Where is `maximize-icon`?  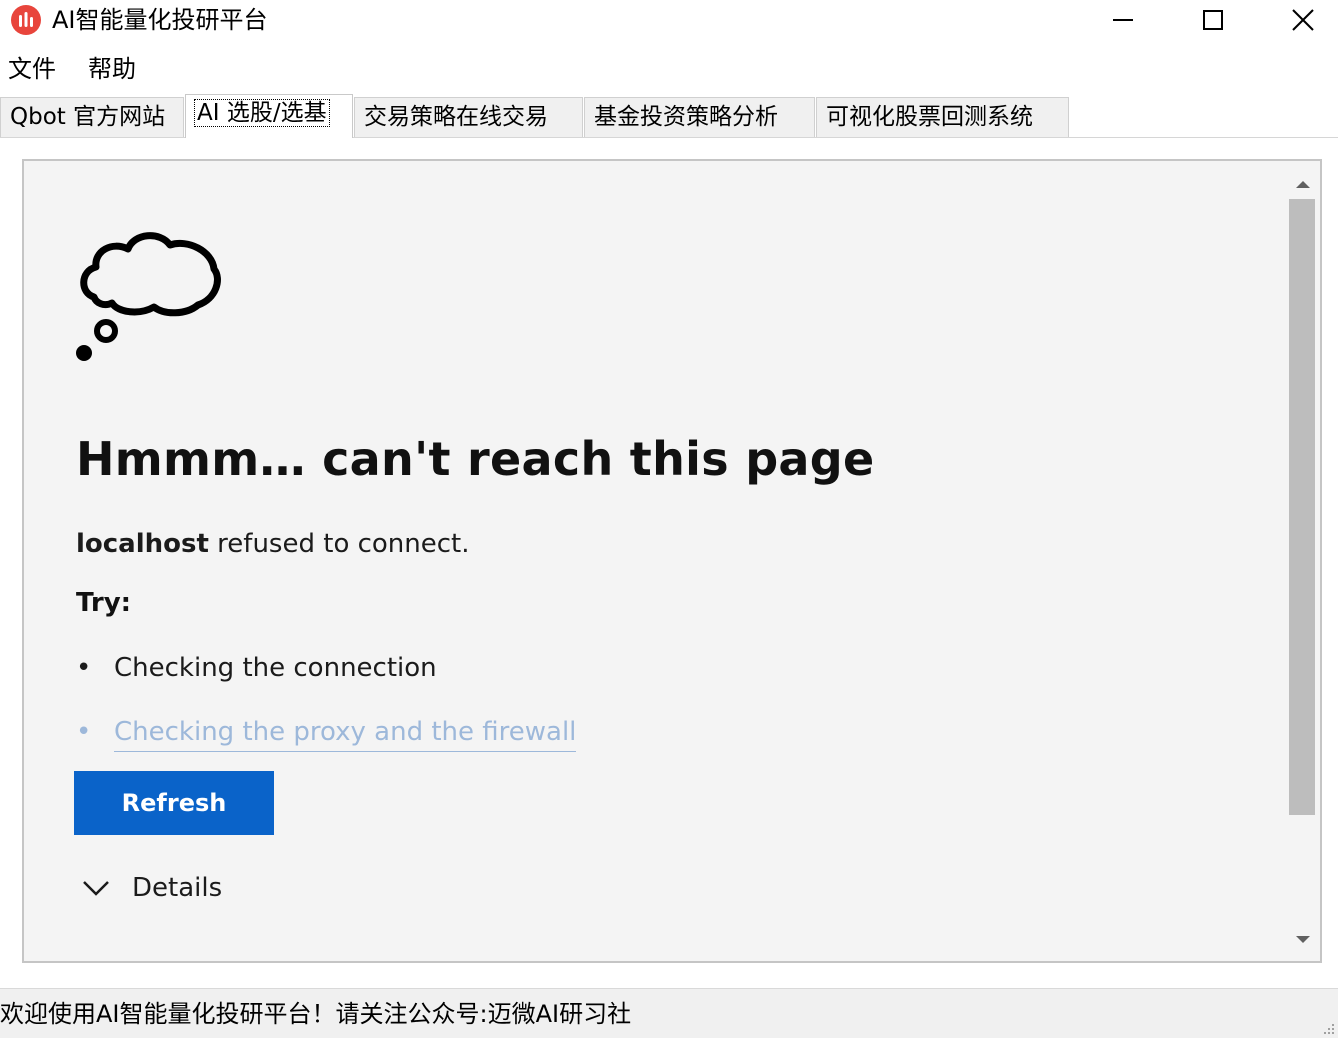 maximize-icon is located at coordinates (1213, 20).